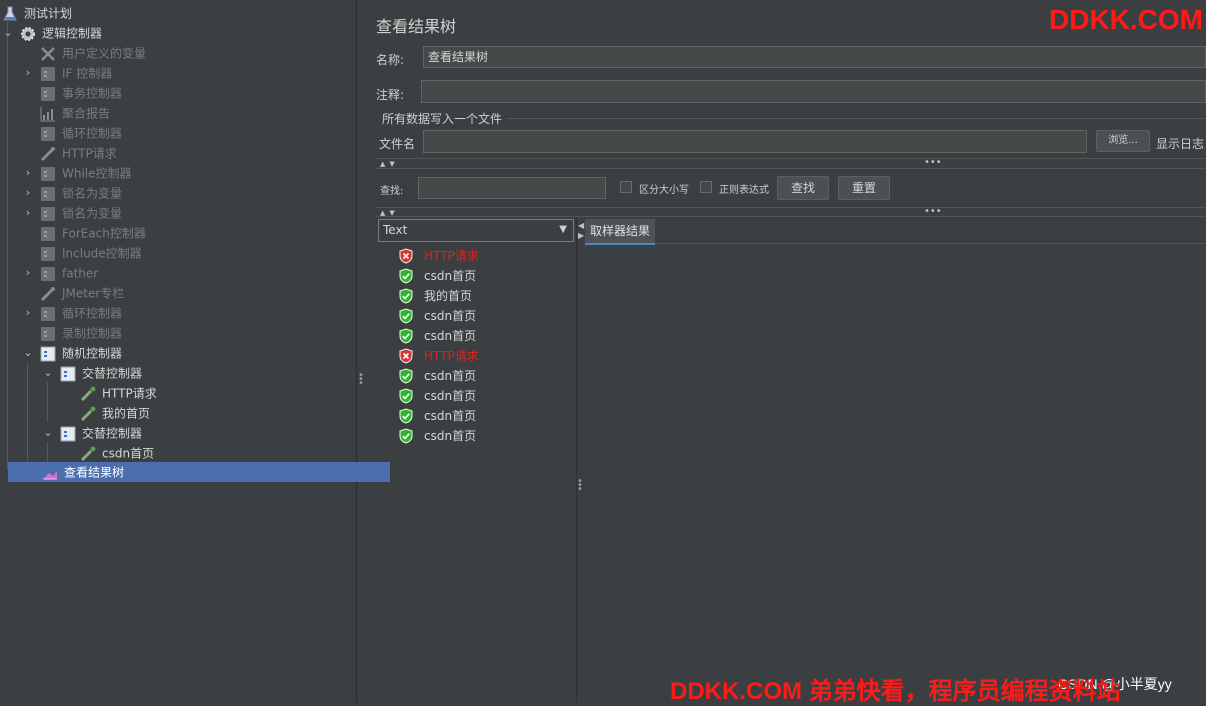 This screenshot has height=706, width=1206. I want to click on tree-node-view-results-tree: 查看结果树, so click(199, 472).